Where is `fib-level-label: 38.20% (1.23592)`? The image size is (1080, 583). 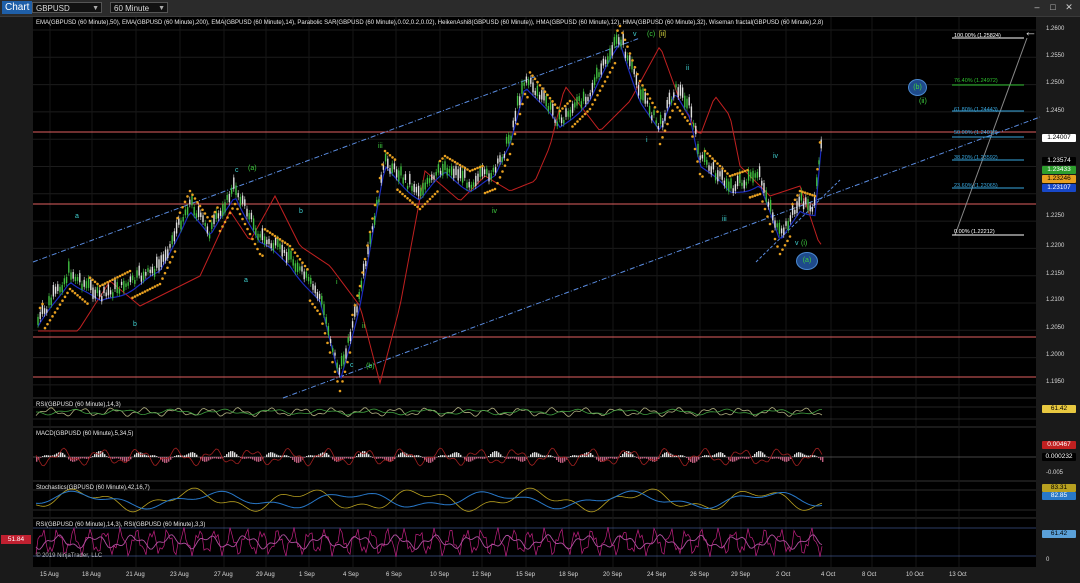 fib-level-label: 38.20% (1.23592) is located at coordinates (976, 158).